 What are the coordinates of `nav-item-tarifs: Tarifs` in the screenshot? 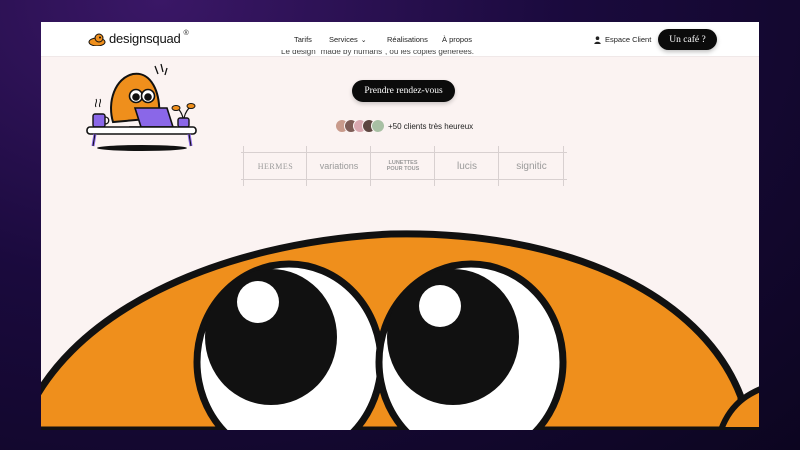 It's located at (303, 39).